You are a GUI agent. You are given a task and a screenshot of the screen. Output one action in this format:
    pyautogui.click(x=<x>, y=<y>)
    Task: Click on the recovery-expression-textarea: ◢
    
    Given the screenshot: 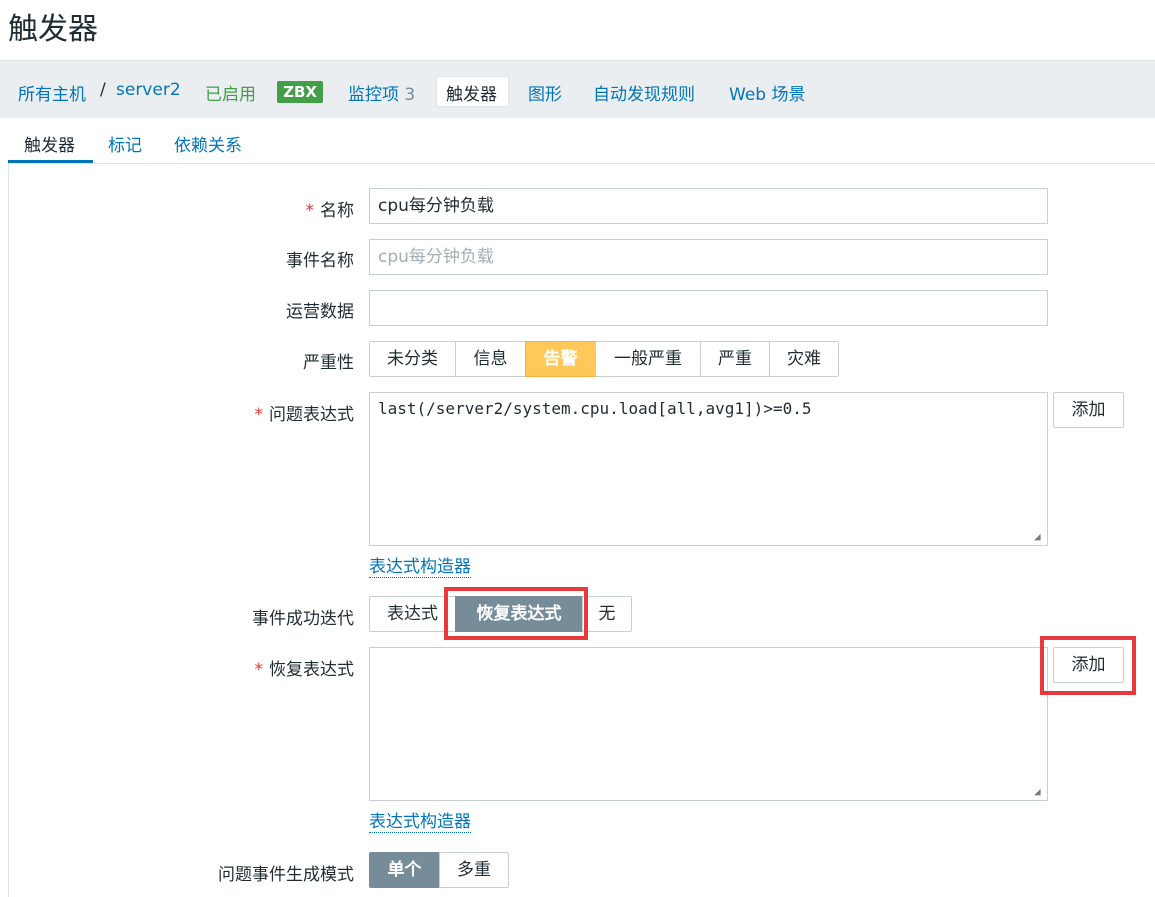 What is the action you would take?
    pyautogui.click(x=708, y=724)
    